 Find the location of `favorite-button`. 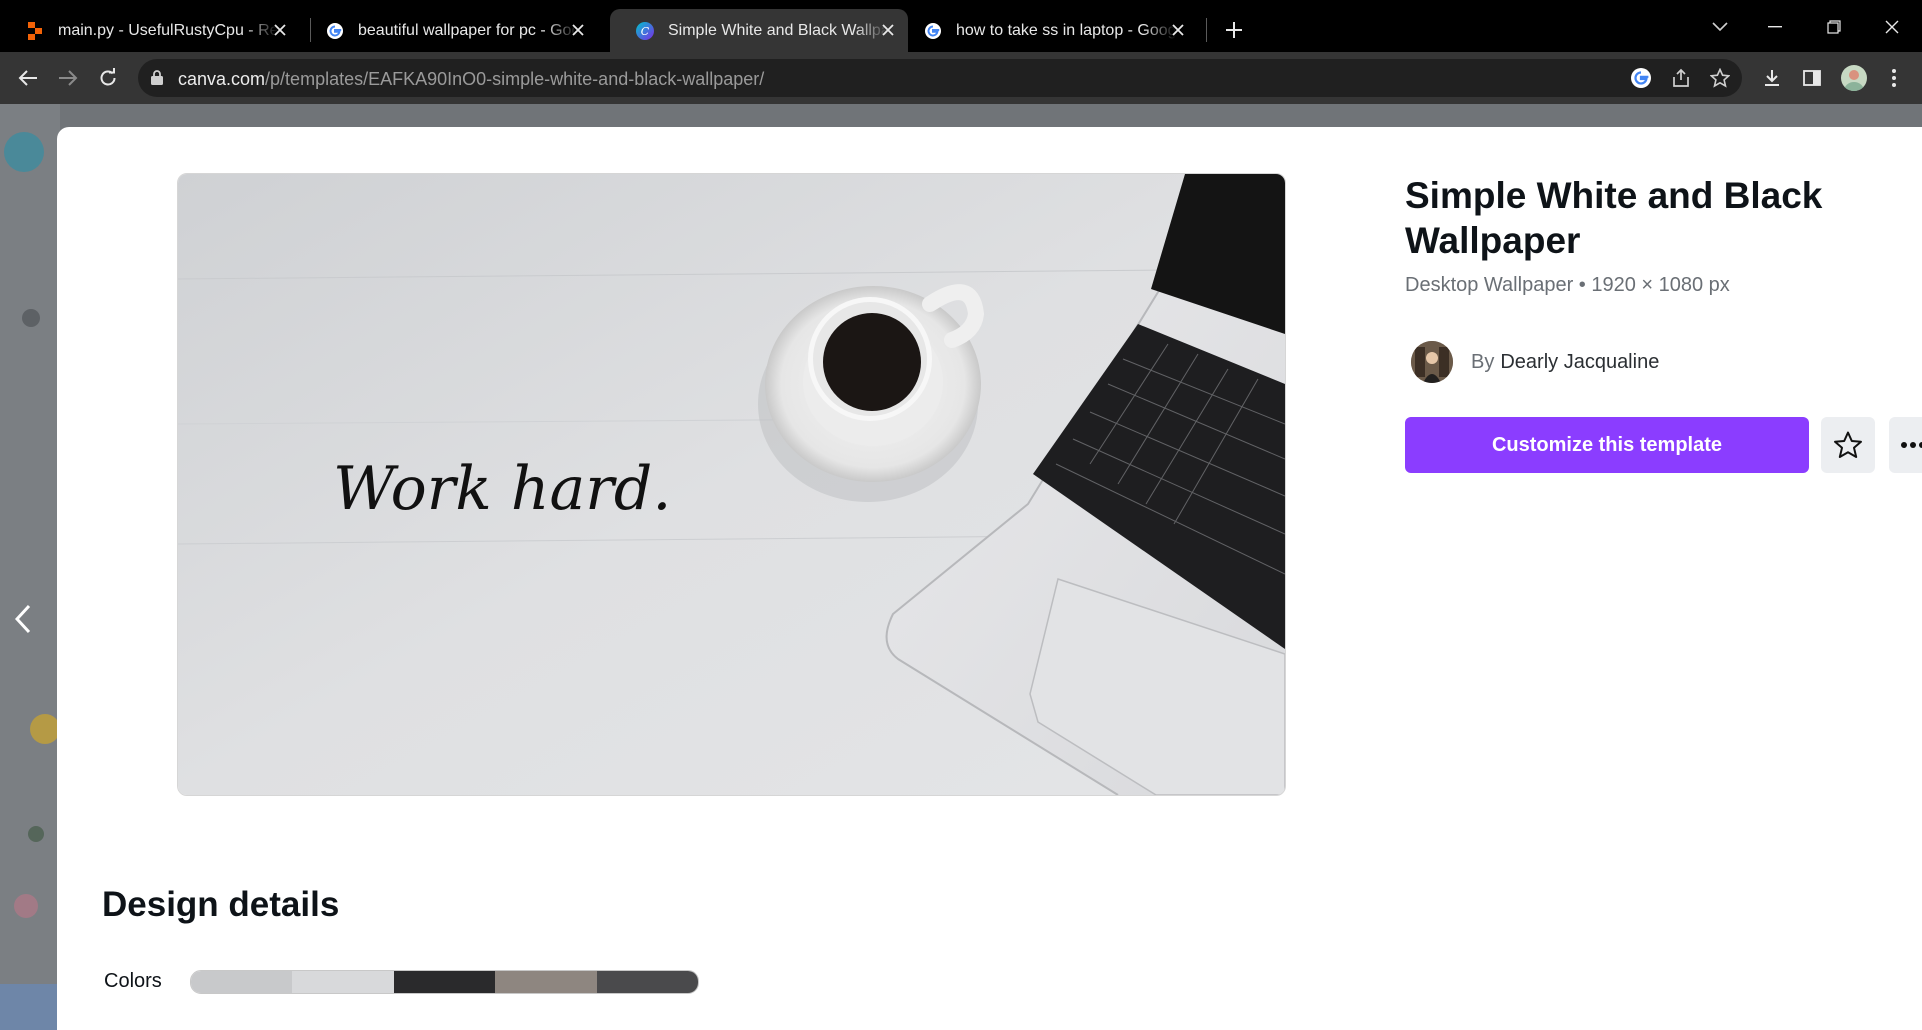

favorite-button is located at coordinates (1848, 445).